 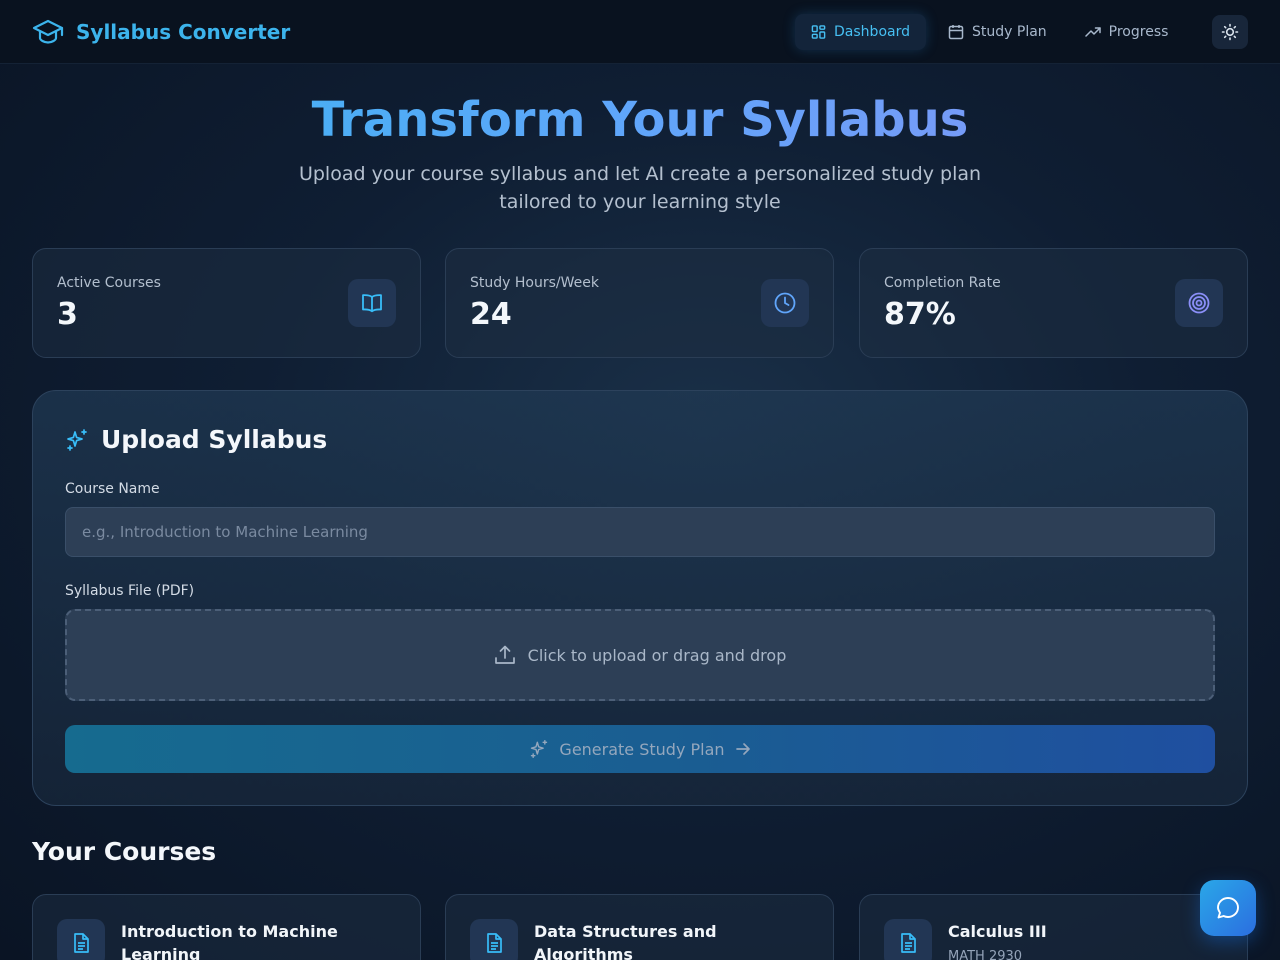 What do you see at coordinates (491, 314) in the screenshot?
I see `stat-value: 24` at bounding box center [491, 314].